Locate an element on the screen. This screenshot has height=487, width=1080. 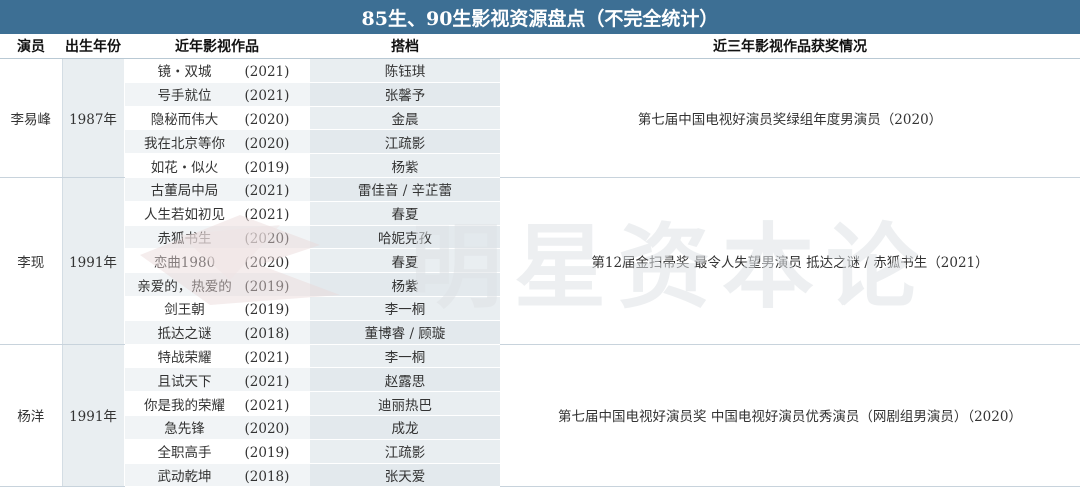
work-title: 亲爱的，热爱的 is located at coordinates (184, 286).